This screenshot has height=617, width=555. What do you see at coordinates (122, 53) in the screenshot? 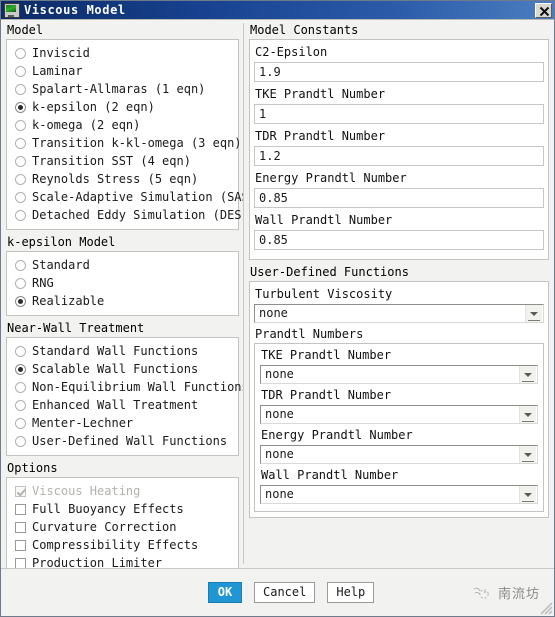
I see `model-radio-row: Inviscid` at bounding box center [122, 53].